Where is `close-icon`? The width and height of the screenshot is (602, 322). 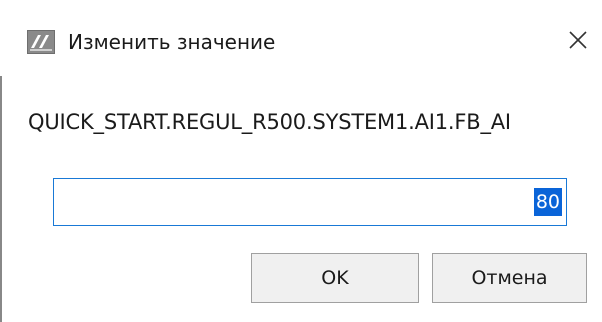
close-icon is located at coordinates (578, 42).